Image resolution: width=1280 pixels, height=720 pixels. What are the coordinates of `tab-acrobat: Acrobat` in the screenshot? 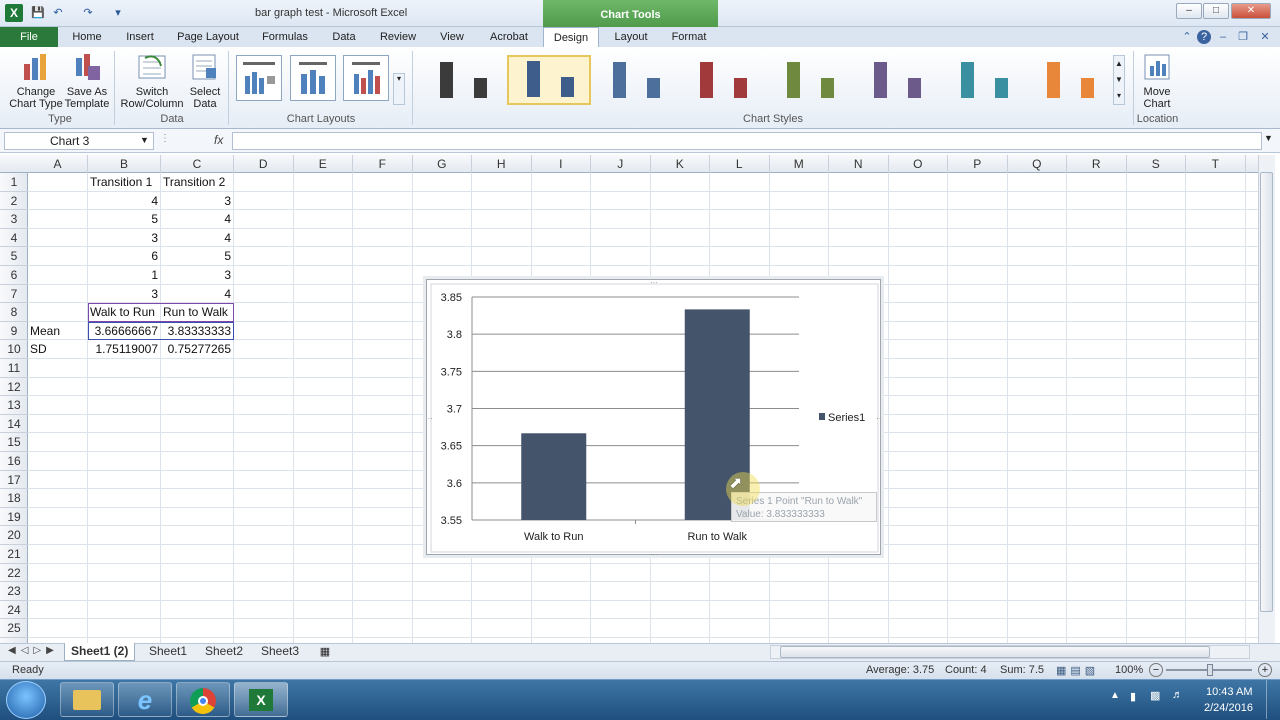 It's located at (509, 37).